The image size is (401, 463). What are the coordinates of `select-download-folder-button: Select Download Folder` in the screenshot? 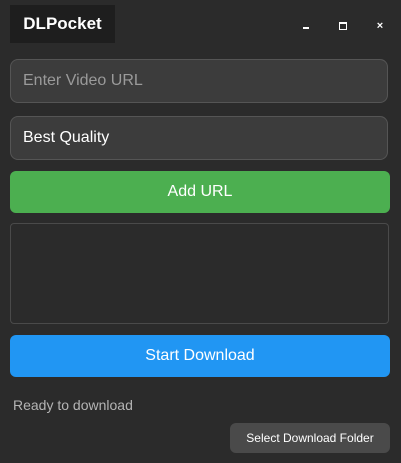 It's located at (310, 438).